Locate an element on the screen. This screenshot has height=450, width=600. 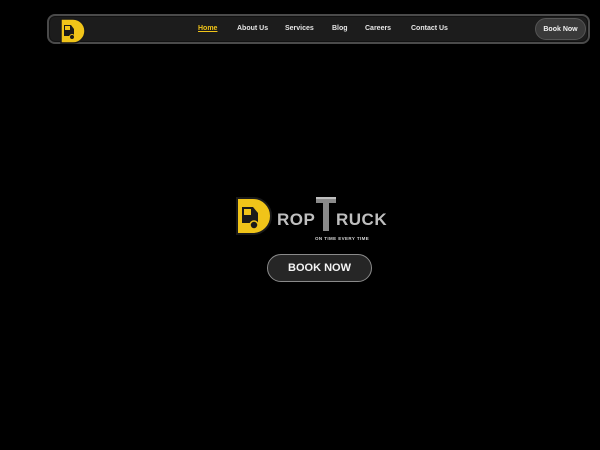
nav-link-blog: Blog is located at coordinates (340, 28).